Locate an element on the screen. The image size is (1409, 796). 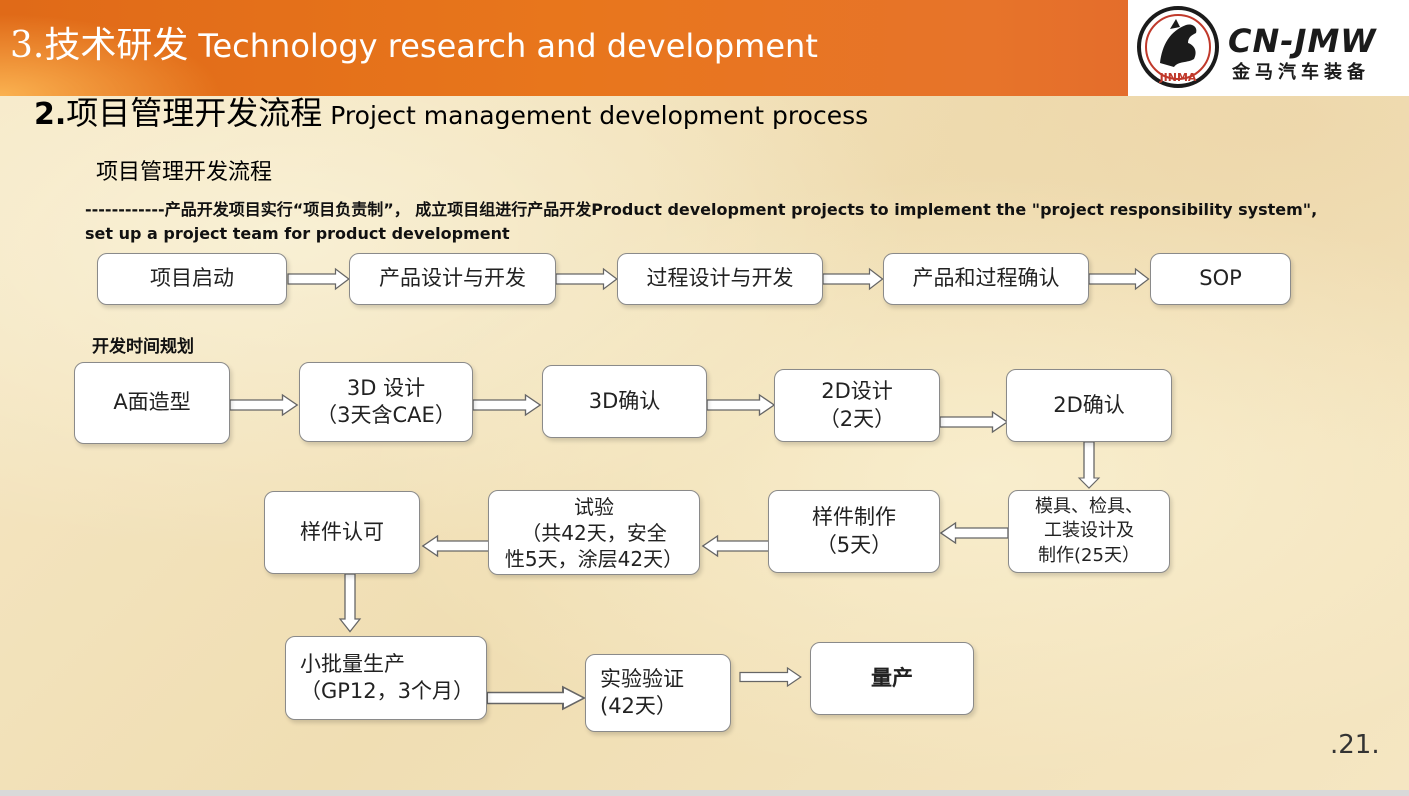
step-3d-confirm: 3D确认 is located at coordinates (624, 401).